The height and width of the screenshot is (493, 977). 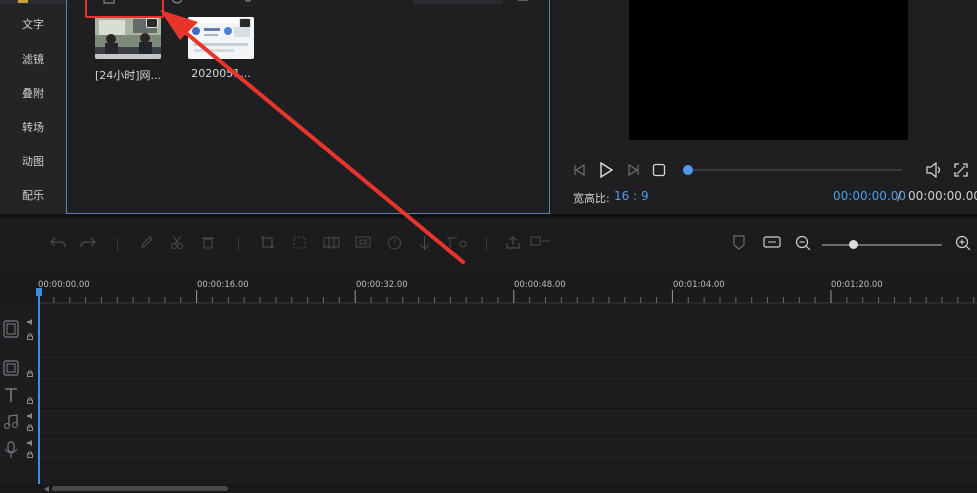 What do you see at coordinates (124, 9) in the screenshot?
I see `annotation-highlight-box` at bounding box center [124, 9].